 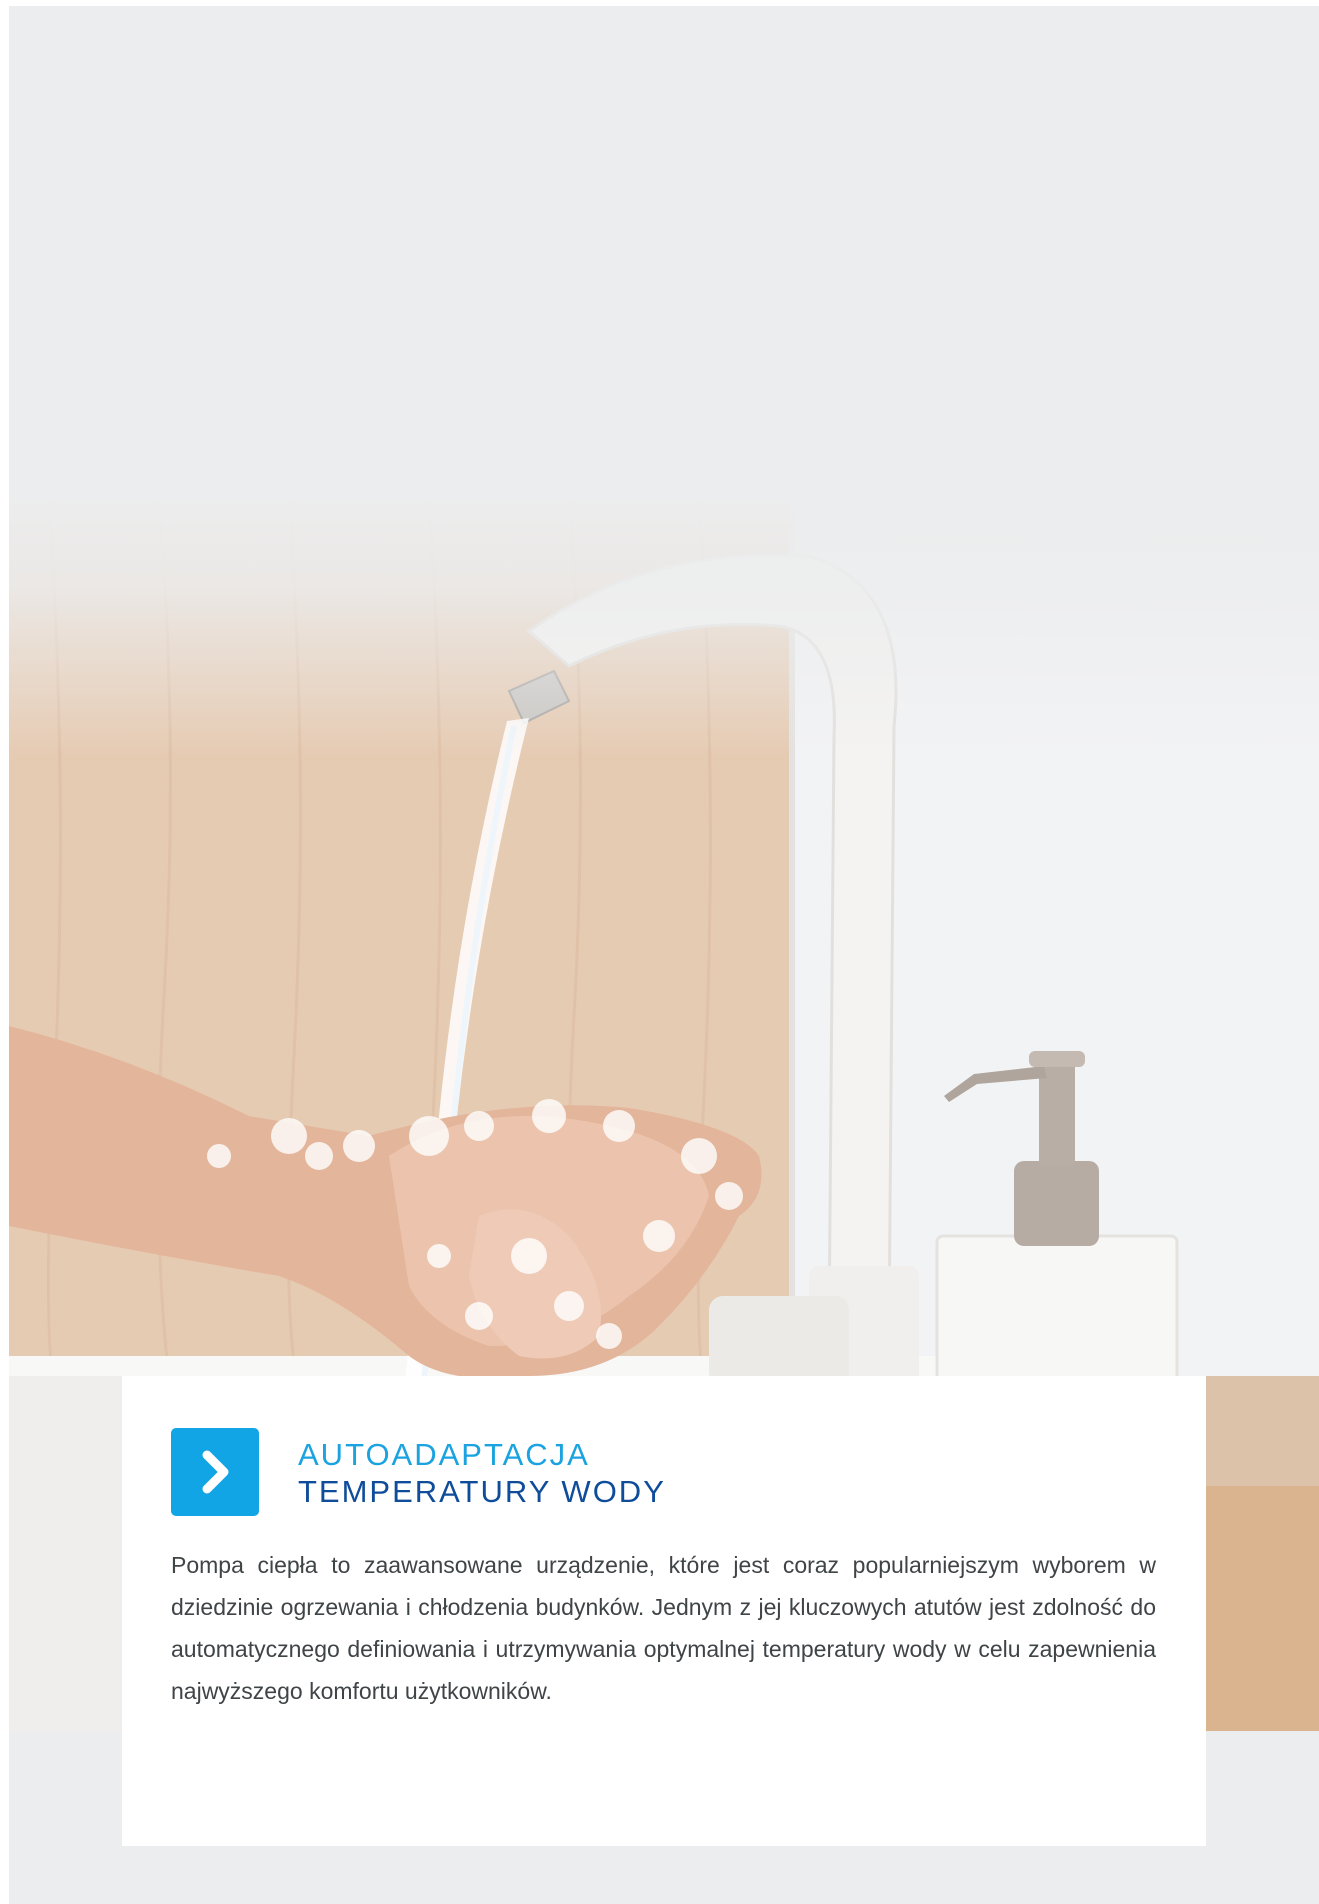 I want to click on feature-title-line2: TEMPERATURY WODY, so click(x=482, y=1491).